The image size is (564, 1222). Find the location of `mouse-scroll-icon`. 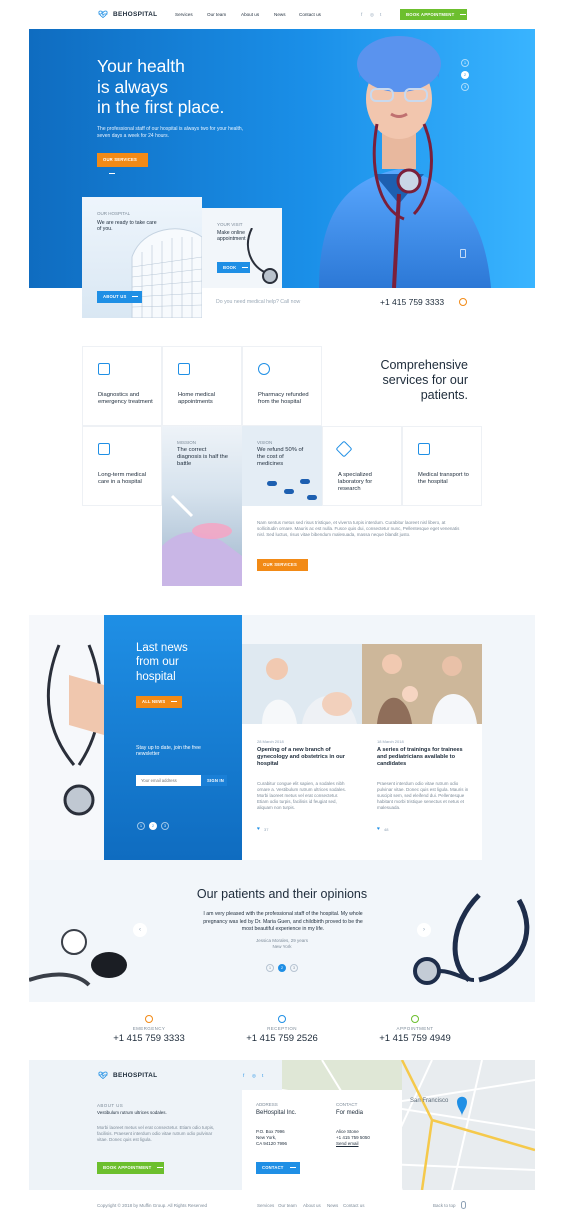

mouse-scroll-icon is located at coordinates (463, 1205).